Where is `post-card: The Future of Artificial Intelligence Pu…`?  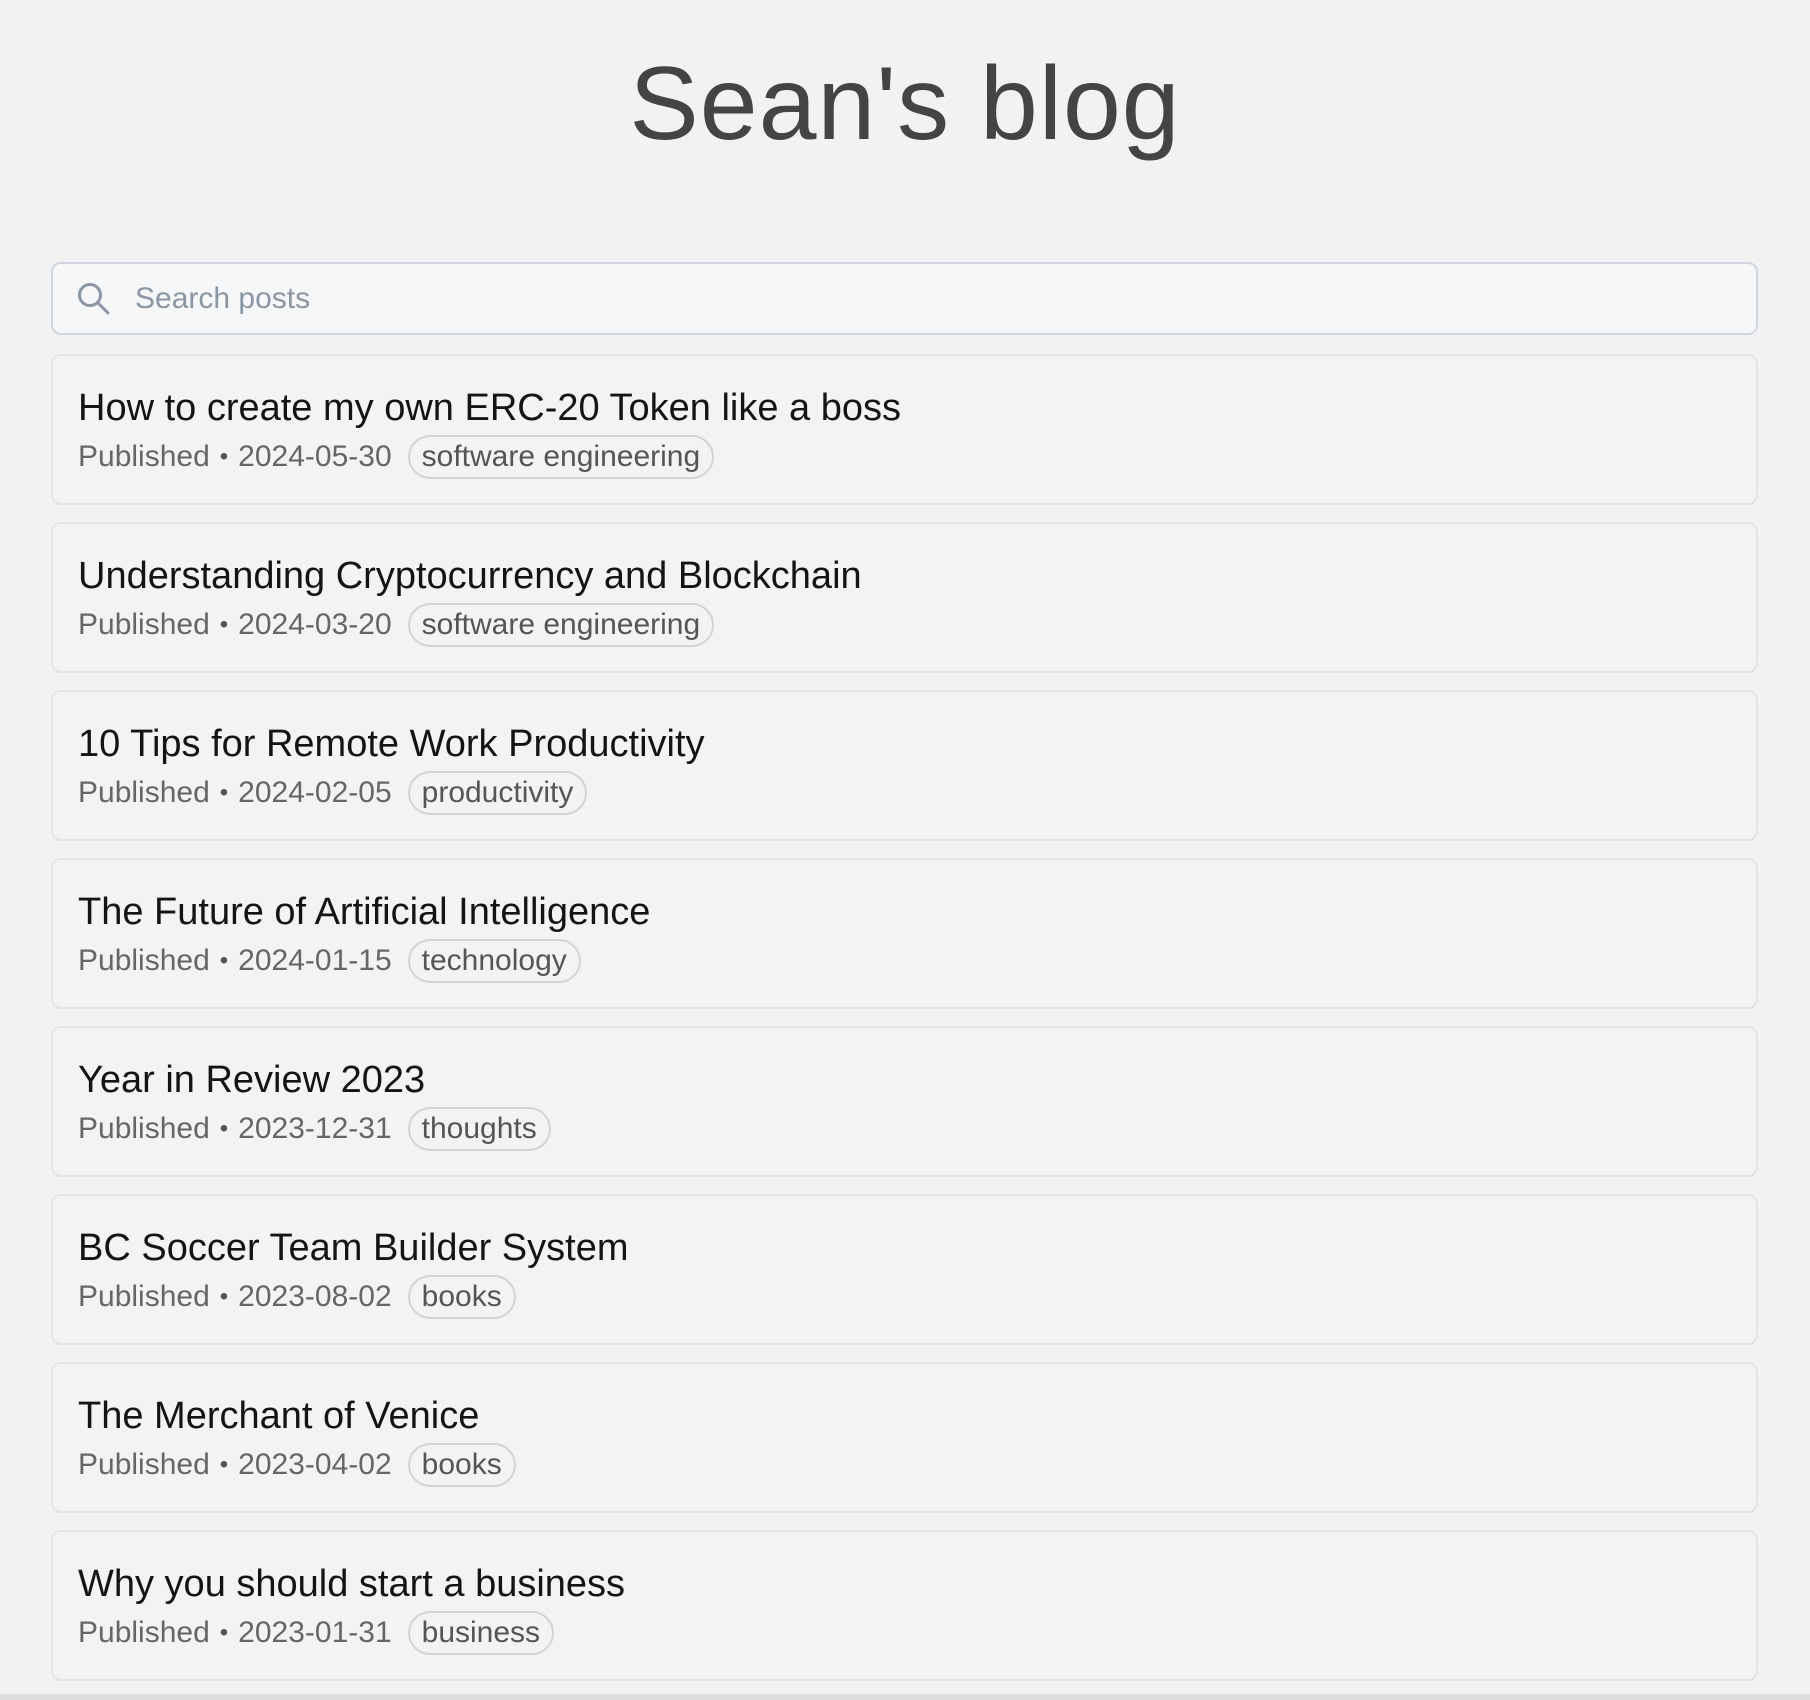 post-card: The Future of Artificial Intelligence Pu… is located at coordinates (904, 933).